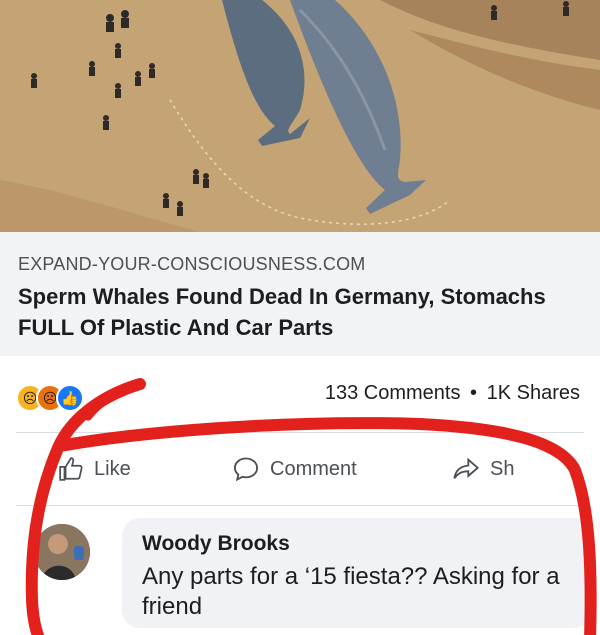 Image resolution: width=600 pixels, height=635 pixels. I want to click on like-button: Like, so click(94, 469).